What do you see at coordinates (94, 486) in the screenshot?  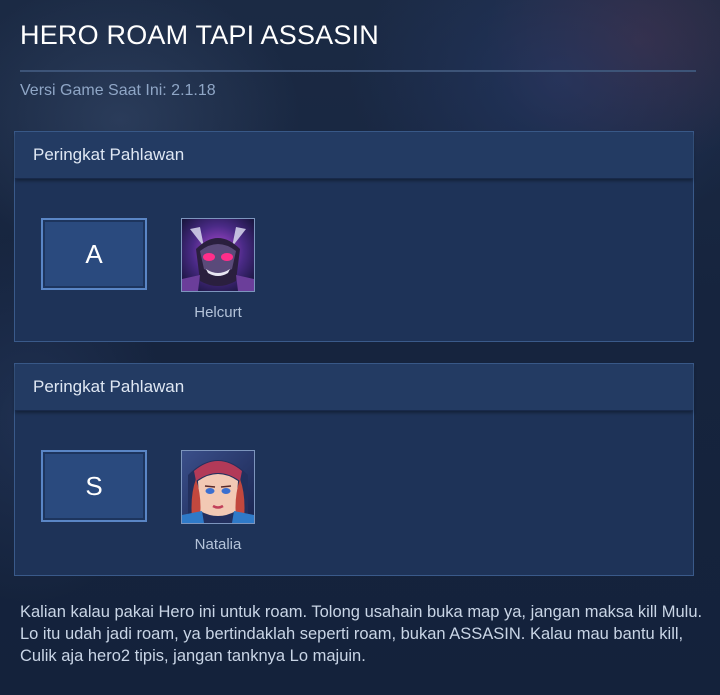 I see `tier-badge: S` at bounding box center [94, 486].